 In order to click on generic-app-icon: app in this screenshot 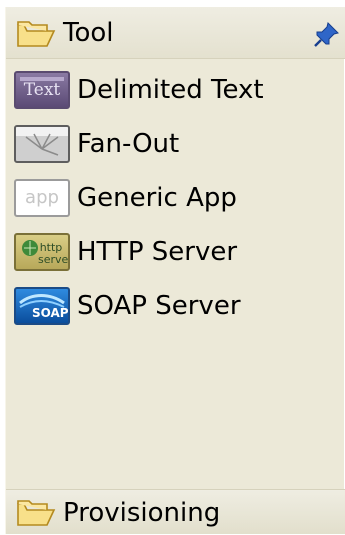, I will do `click(42, 198)`.